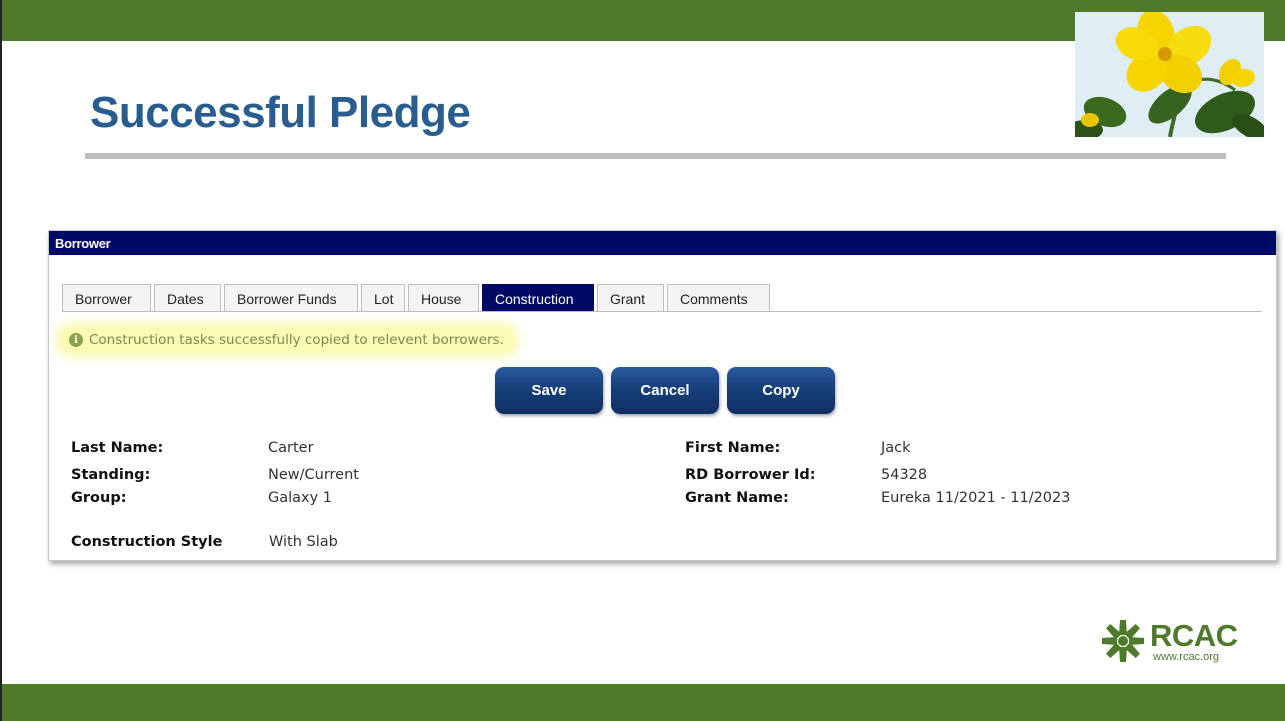 The image size is (1285, 721). What do you see at coordinates (665, 390) in the screenshot?
I see `cancel-button: Cancel` at bounding box center [665, 390].